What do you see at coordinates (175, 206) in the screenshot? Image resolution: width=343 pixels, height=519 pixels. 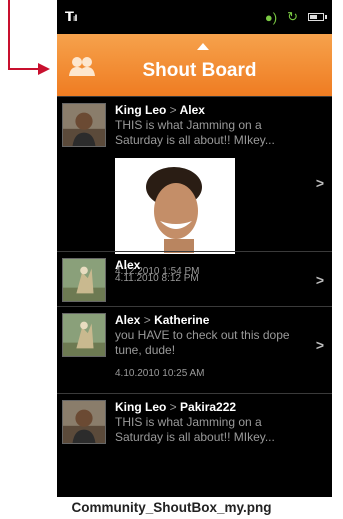 I see `shared-photo` at bounding box center [175, 206].